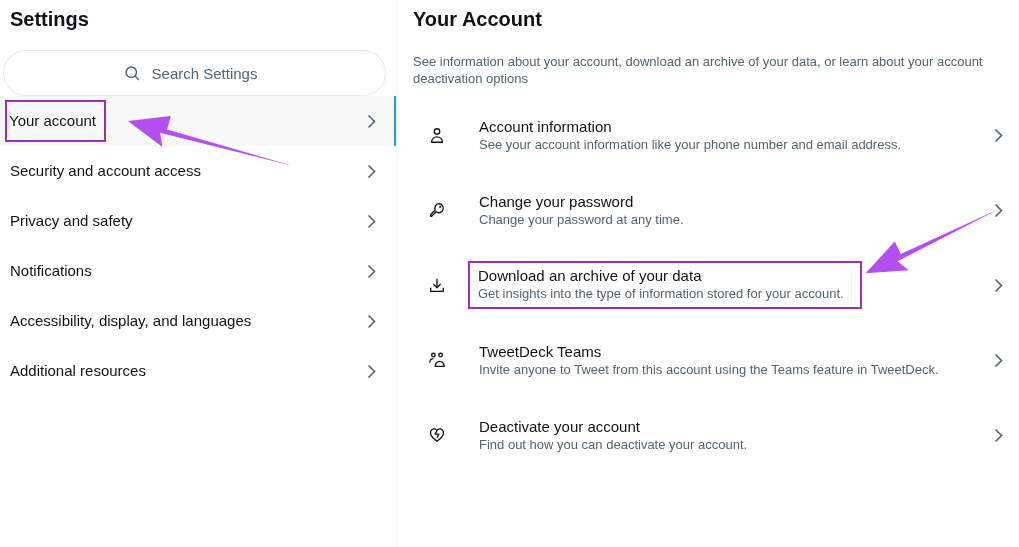 This screenshot has height=547, width=1019. Describe the element at coordinates (437, 135) in the screenshot. I see `person-icon` at that location.